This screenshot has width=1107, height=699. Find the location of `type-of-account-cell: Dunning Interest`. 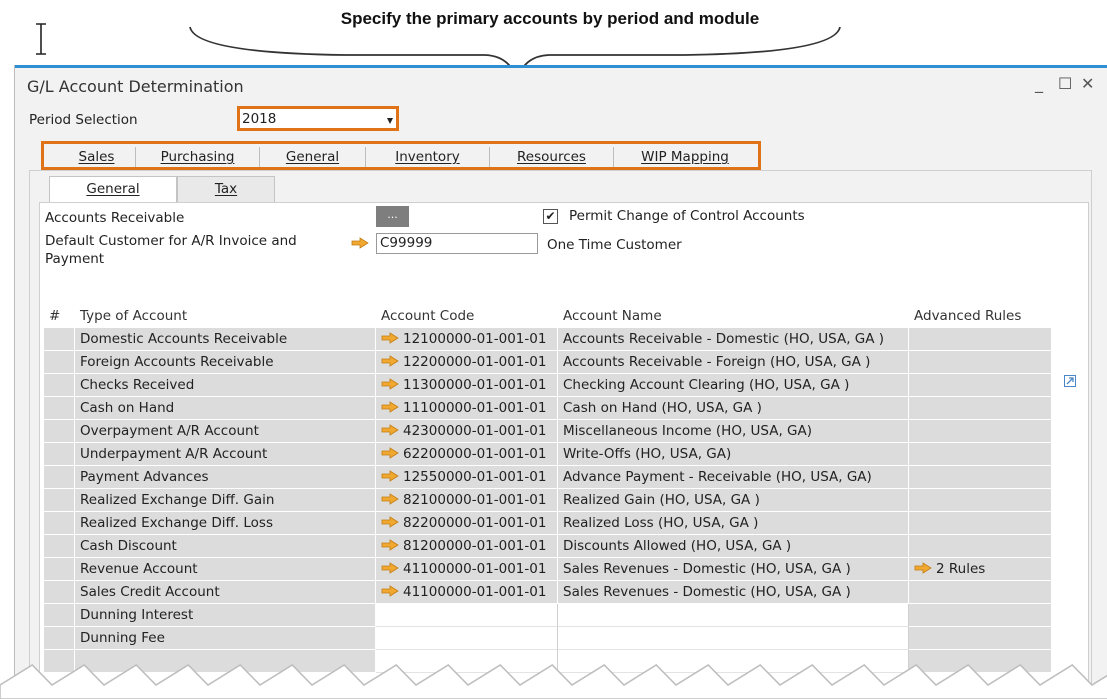

type-of-account-cell: Dunning Interest is located at coordinates (225, 615).